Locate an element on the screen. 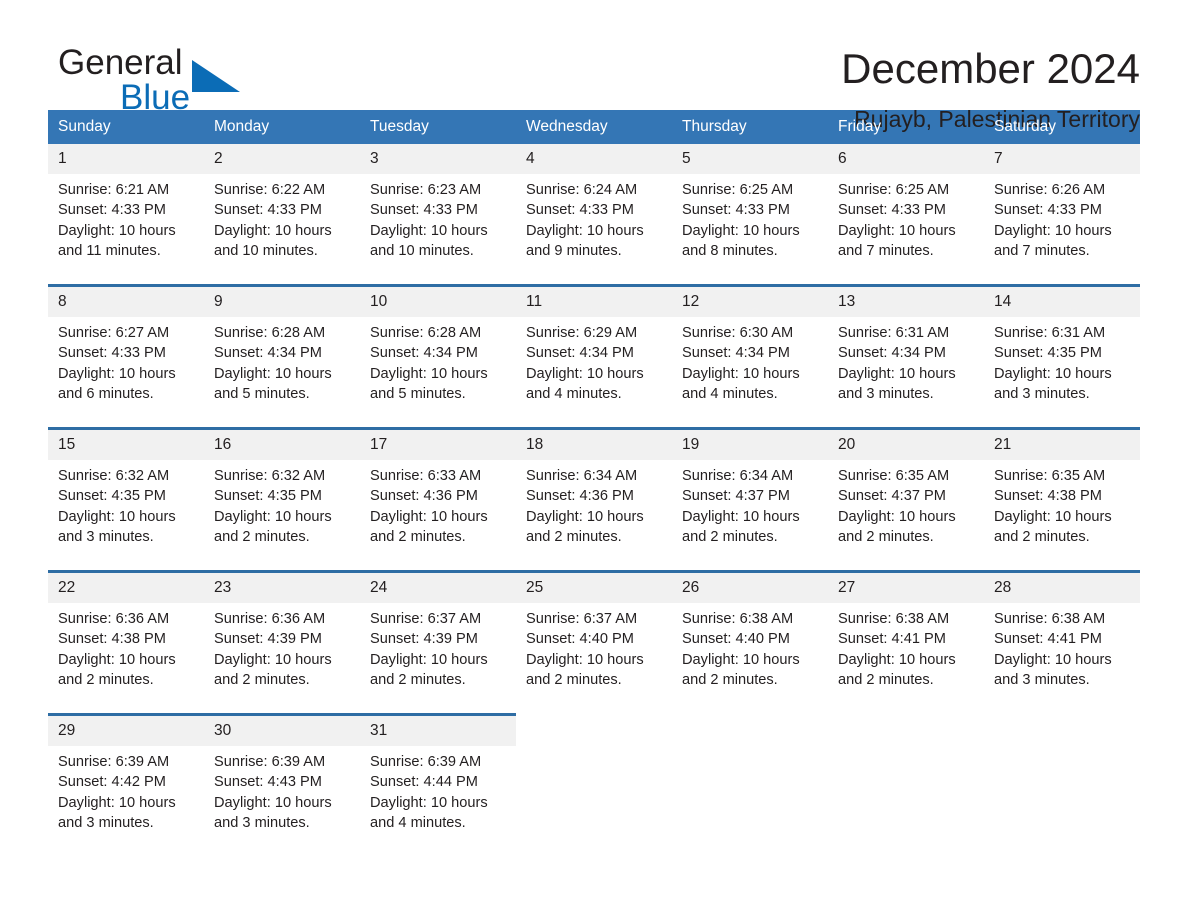 The width and height of the screenshot is (1188, 918). day-number-cell: 2 is located at coordinates (282, 159).